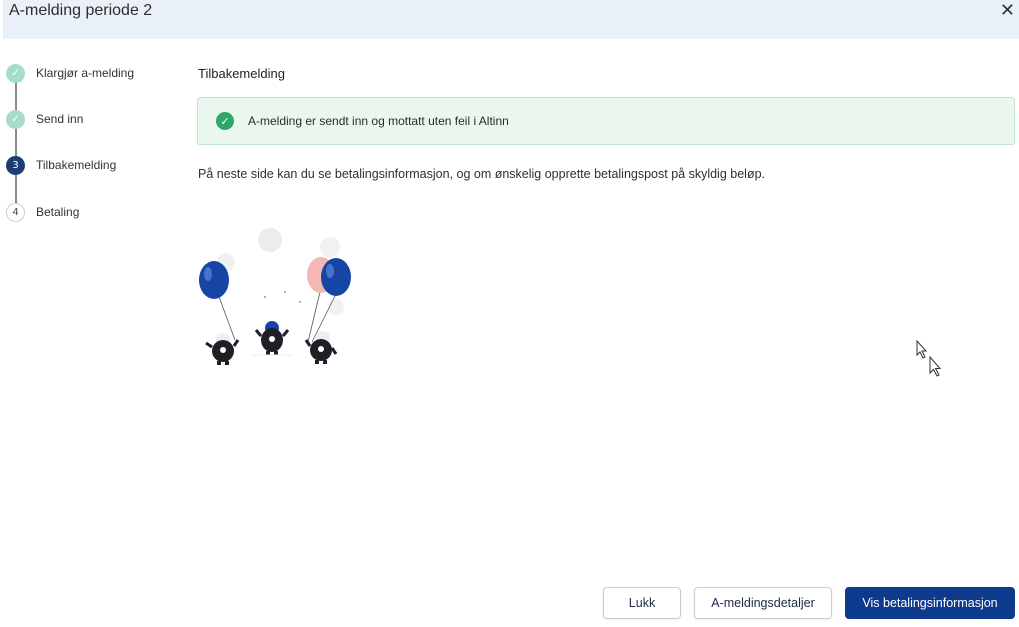 This screenshot has width=1019, height=627. Describe the element at coordinates (76, 165) in the screenshot. I see `step-label: Tilbakemelding` at that location.